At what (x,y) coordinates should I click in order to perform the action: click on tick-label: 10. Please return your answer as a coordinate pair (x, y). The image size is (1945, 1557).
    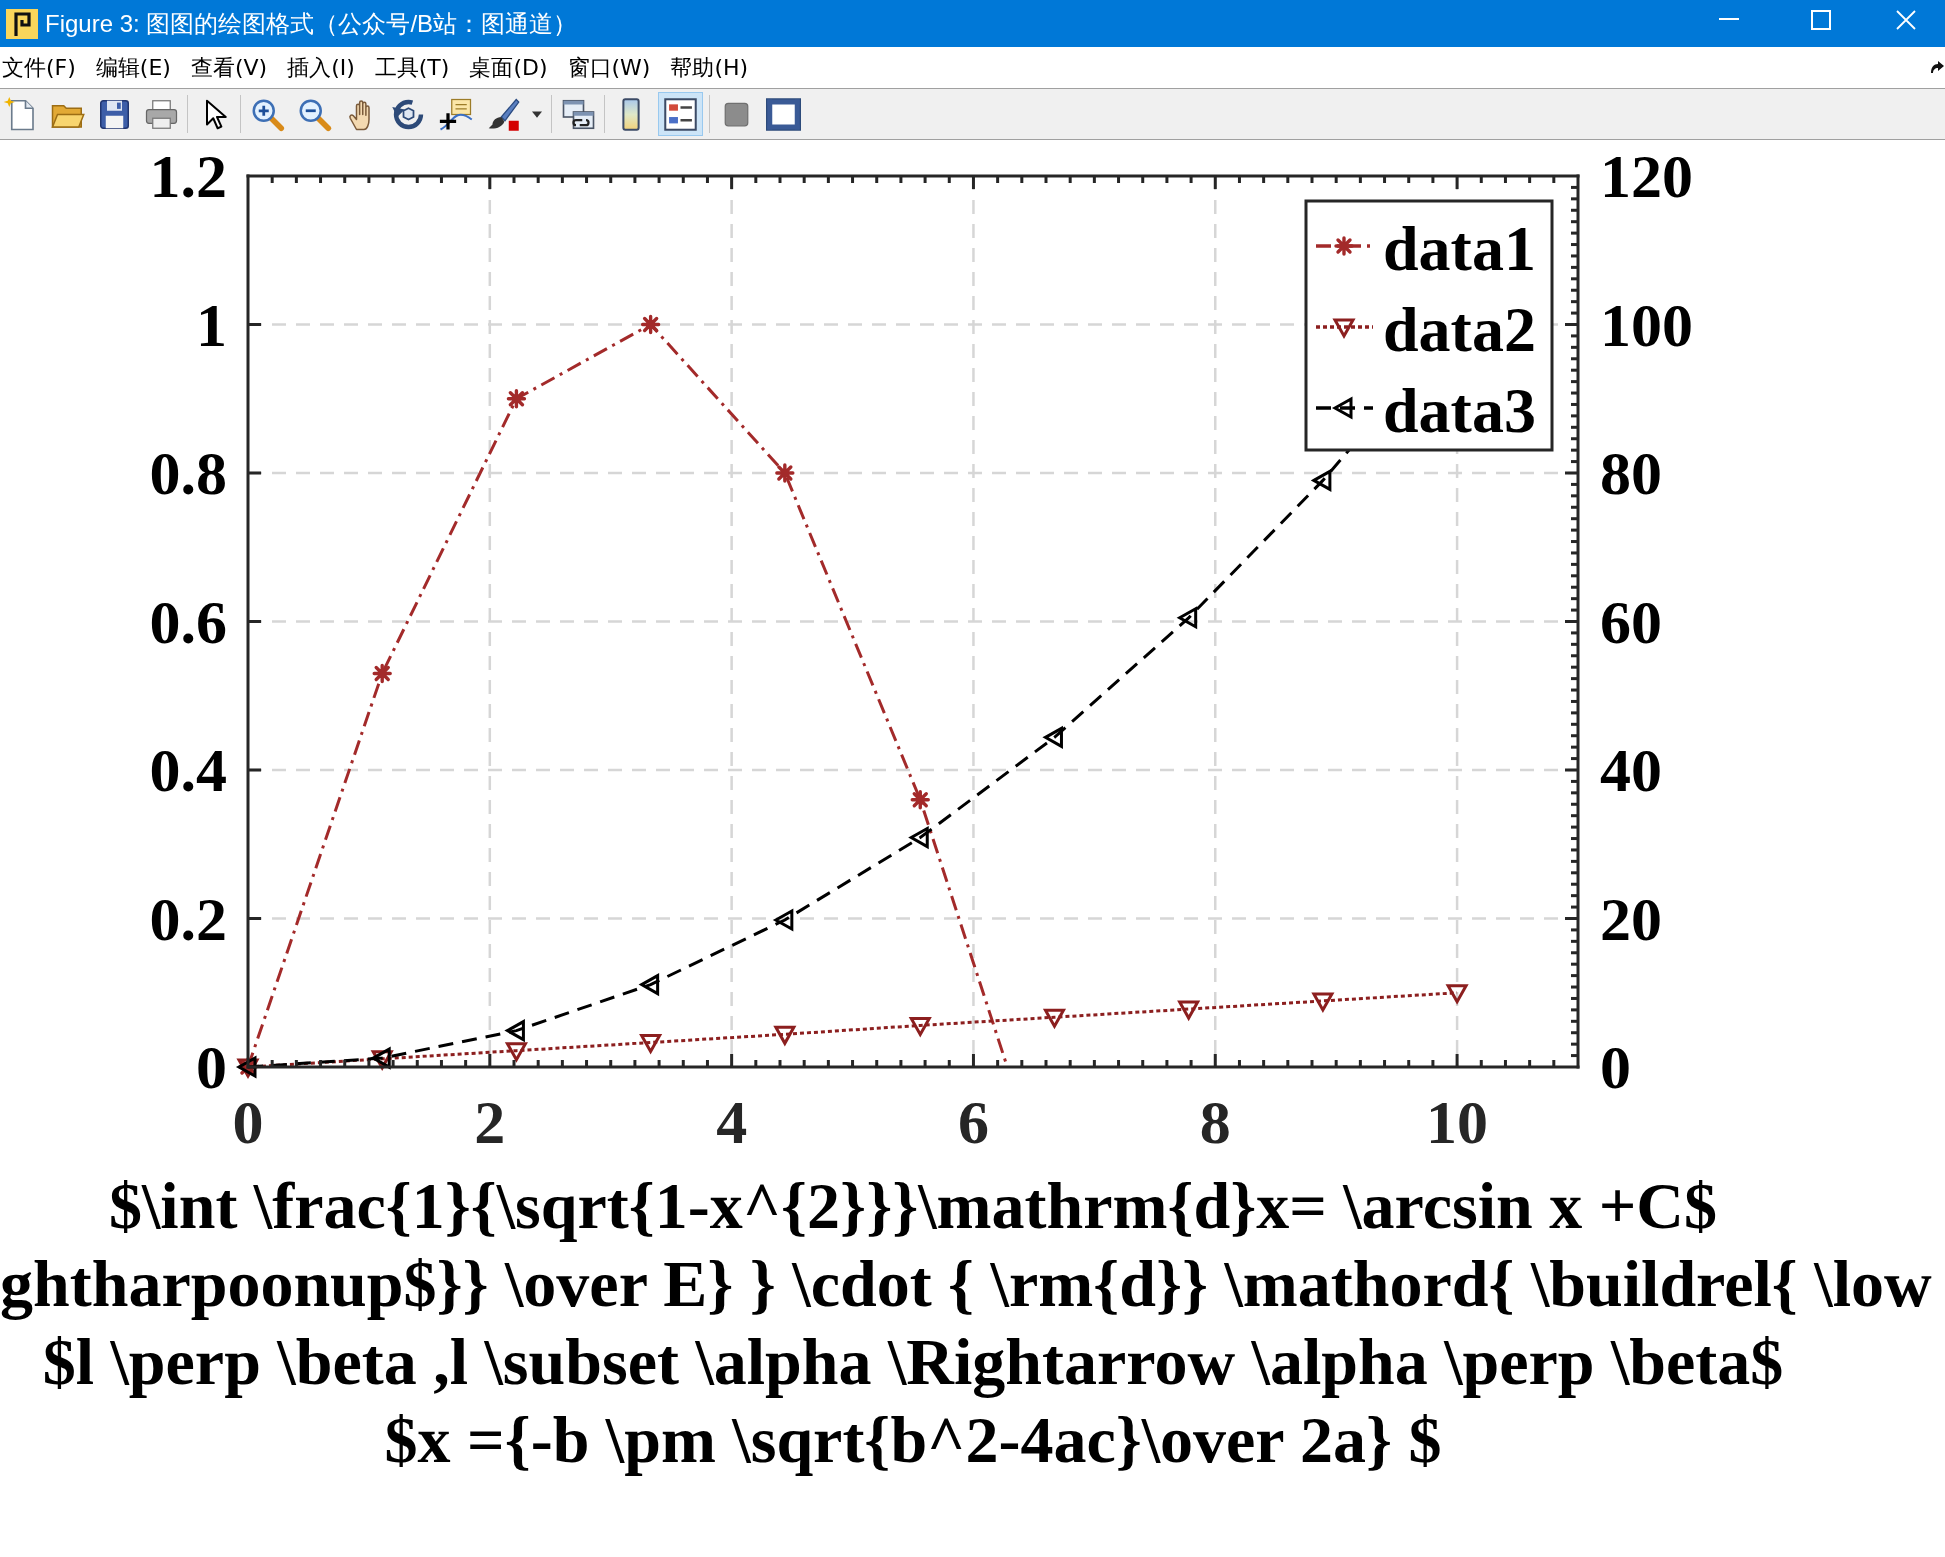
    Looking at the image, I should click on (1457, 1122).